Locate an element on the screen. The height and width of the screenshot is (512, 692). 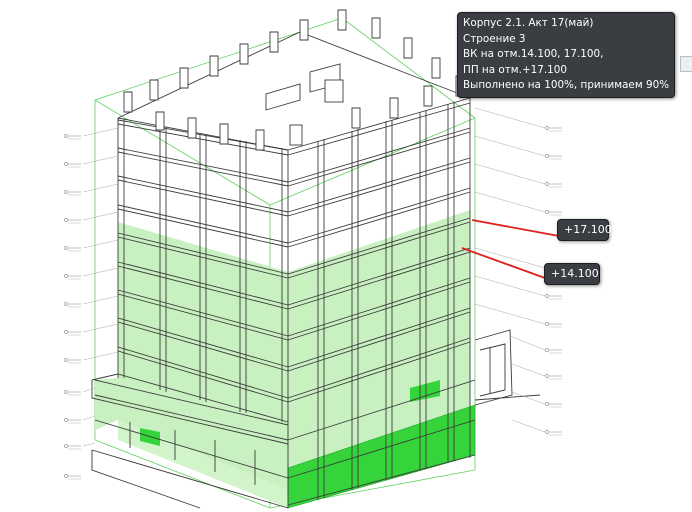
viewcube-icon is located at coordinates (686, 64).